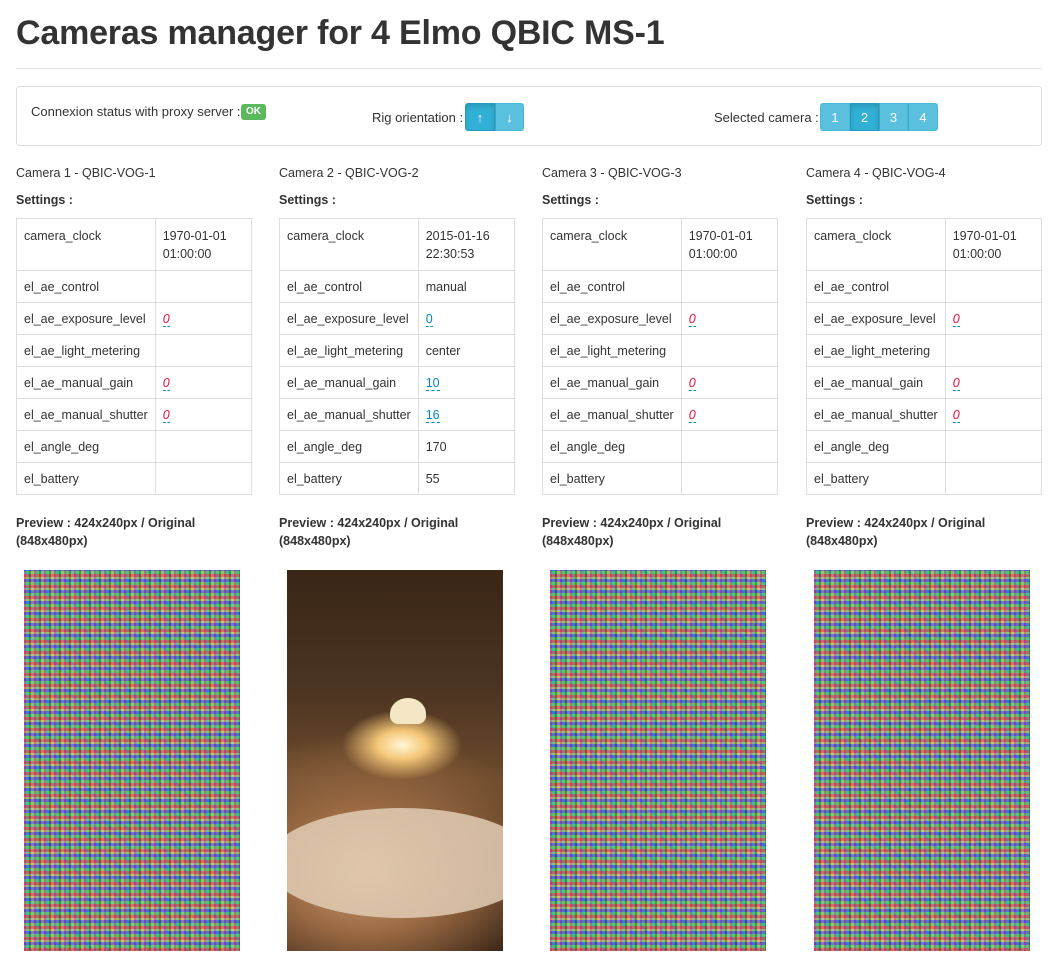  I want to click on setting-value-cell: manual, so click(466, 286).